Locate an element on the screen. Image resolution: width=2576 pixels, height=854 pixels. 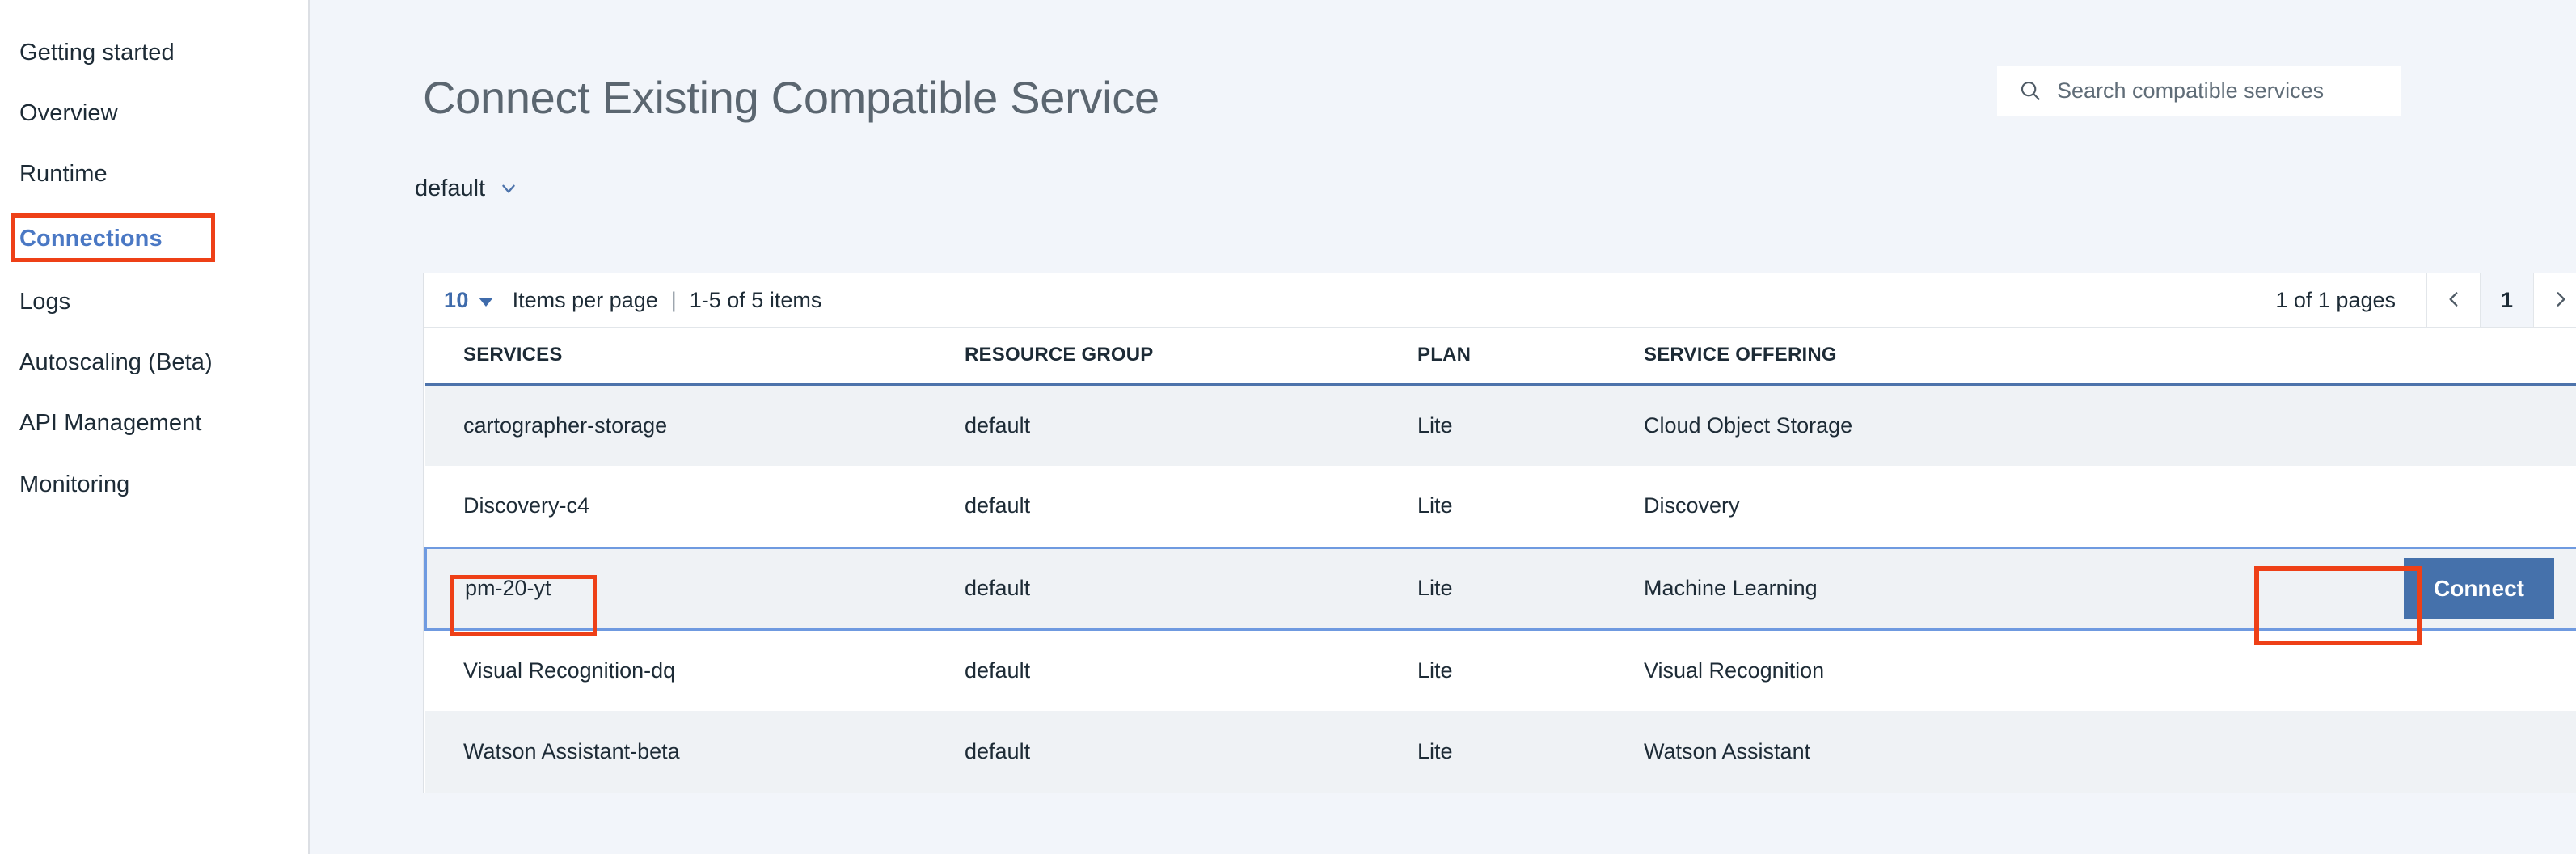
cell-service: Visual Recognition-dq is located at coordinates (676, 670).